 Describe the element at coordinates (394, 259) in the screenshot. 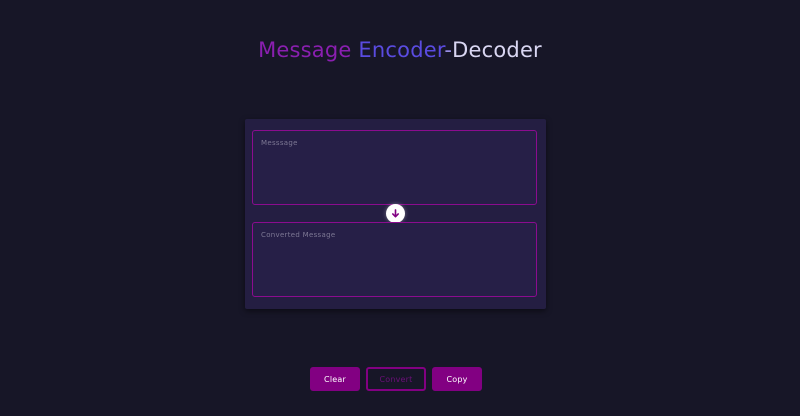

I see `converted-message-output` at that location.